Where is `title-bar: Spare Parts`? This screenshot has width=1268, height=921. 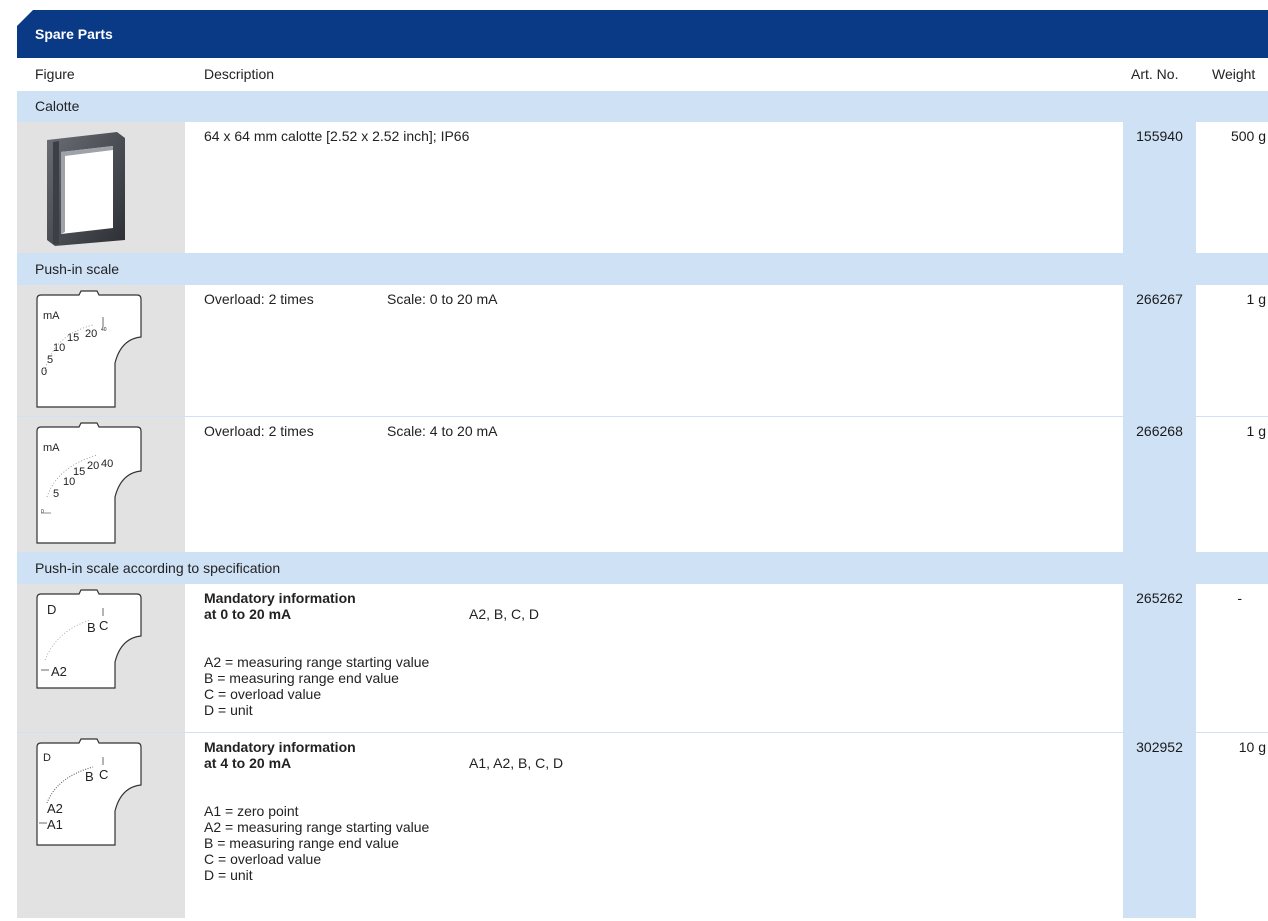
title-bar: Spare Parts is located at coordinates (642, 34).